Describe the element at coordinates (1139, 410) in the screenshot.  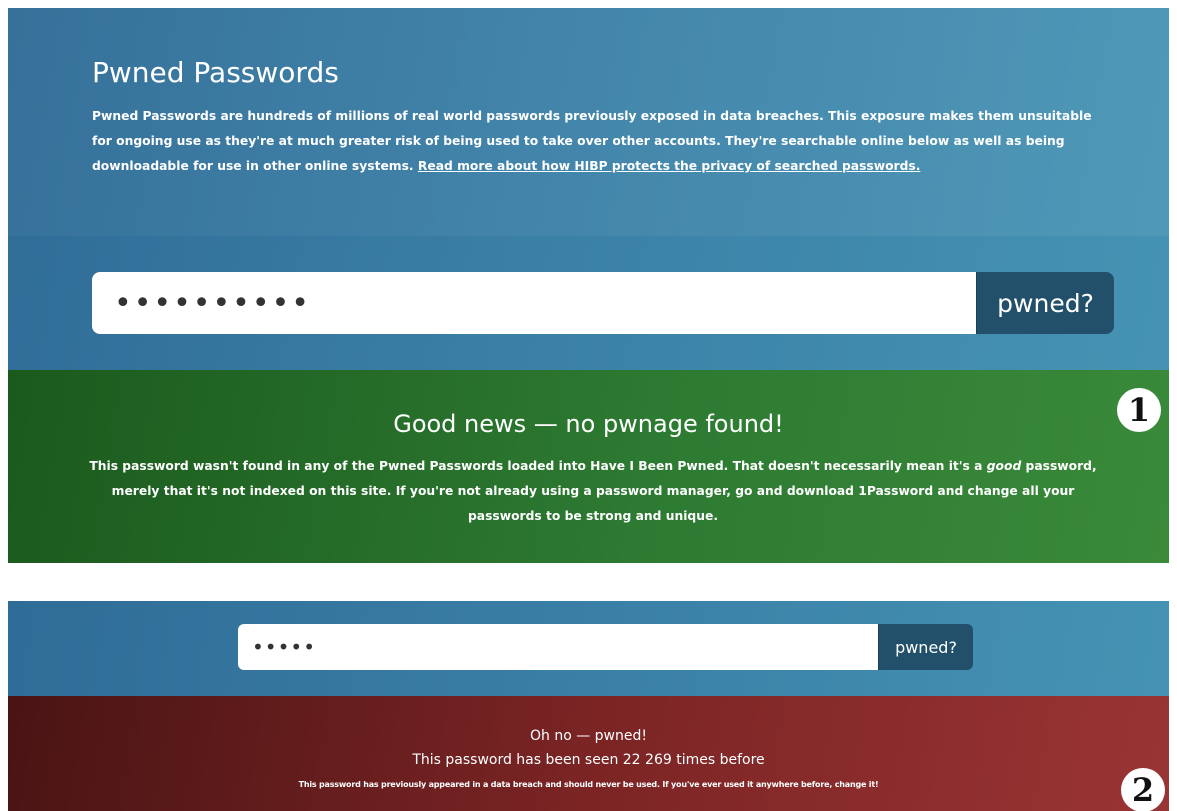
I see `step-1-badge: 1` at that location.